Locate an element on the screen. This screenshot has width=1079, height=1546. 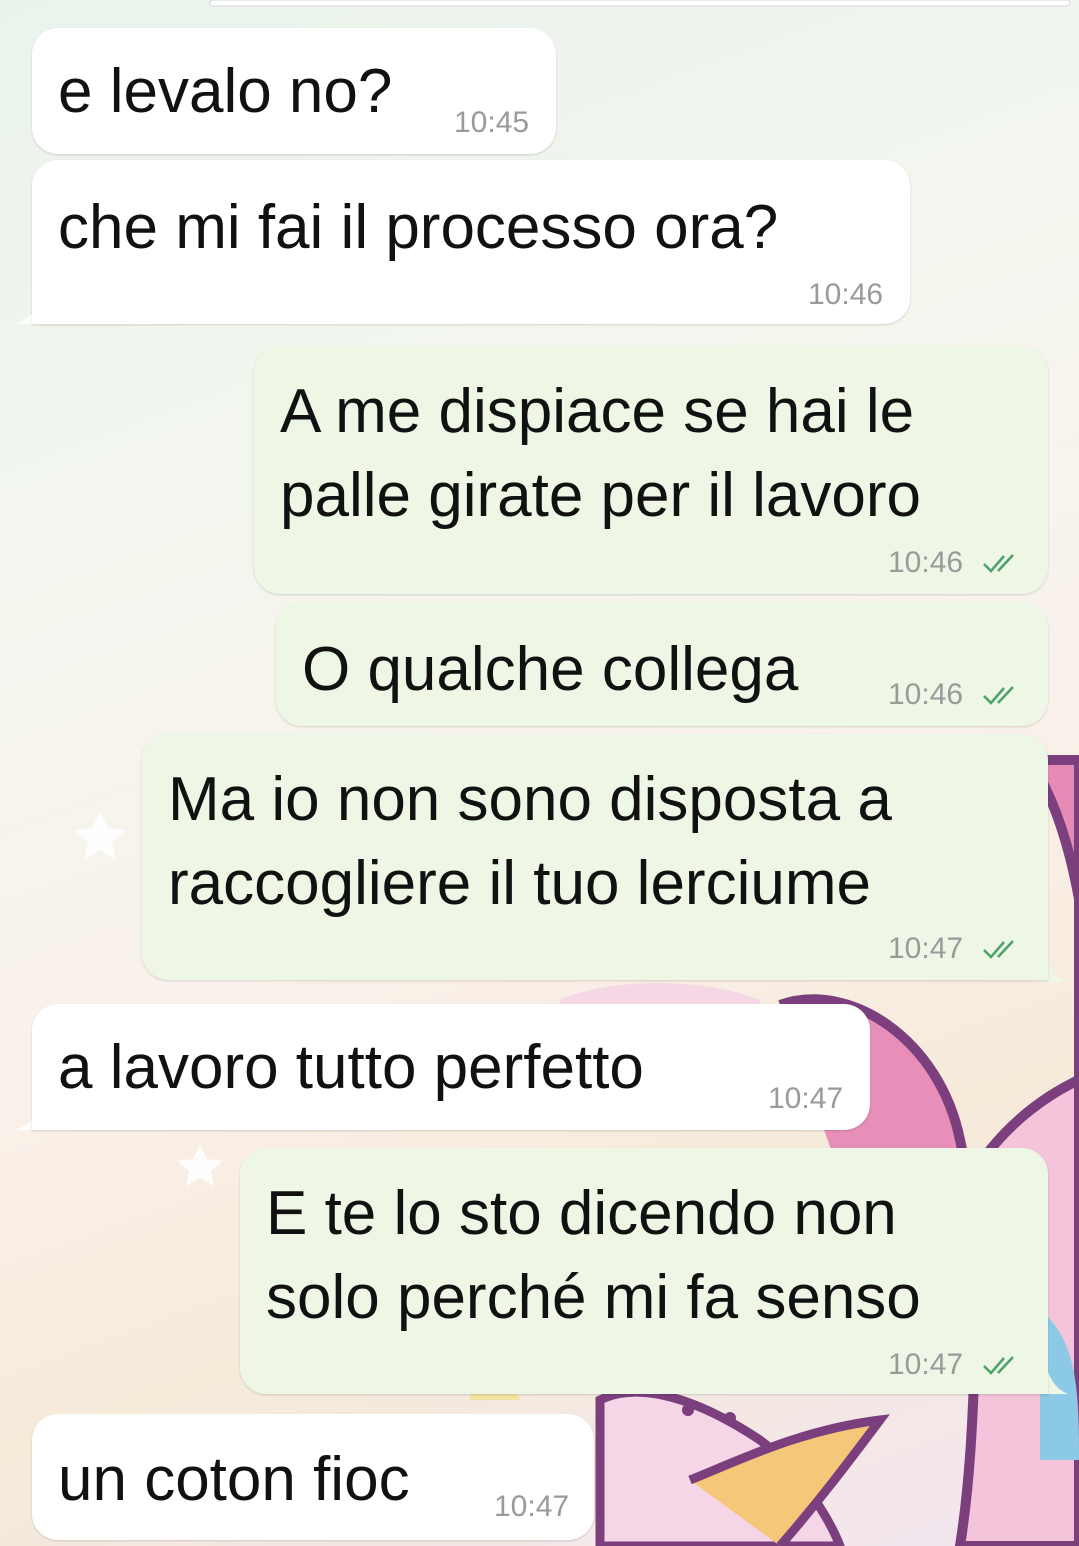
message-text-line: raccogliere il tuo lerciume is located at coordinates (519, 883).